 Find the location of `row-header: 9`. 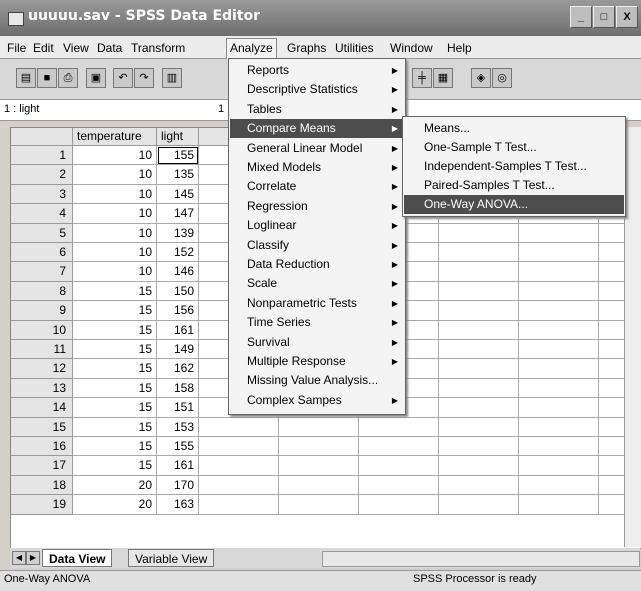

row-header: 9 is located at coordinates (42, 311).